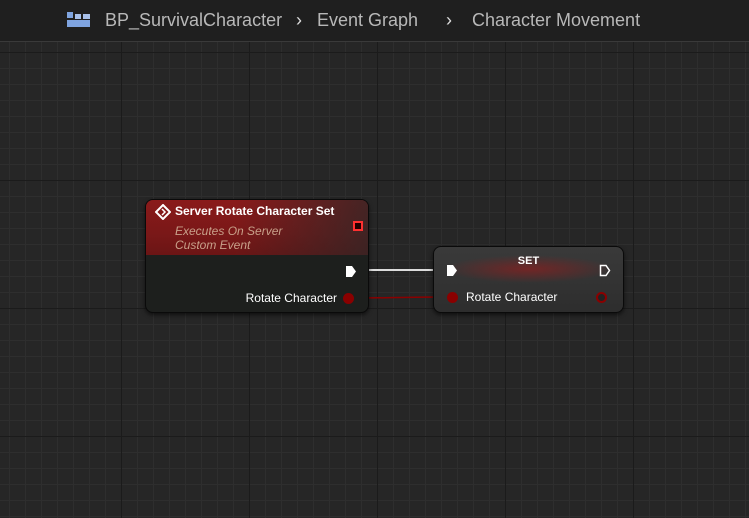 This screenshot has width=749, height=518. I want to click on event-diamond-icon, so click(163, 212).